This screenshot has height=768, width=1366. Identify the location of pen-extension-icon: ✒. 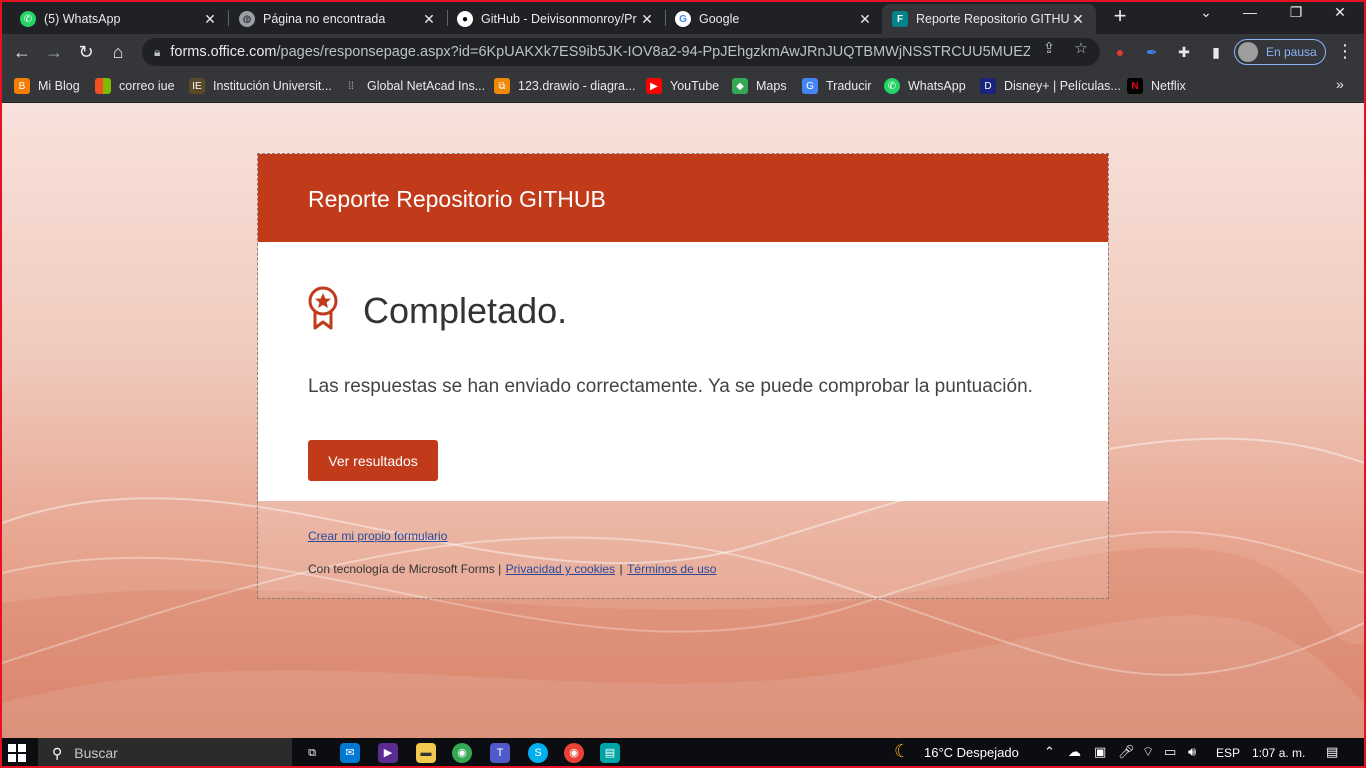
(1152, 52).